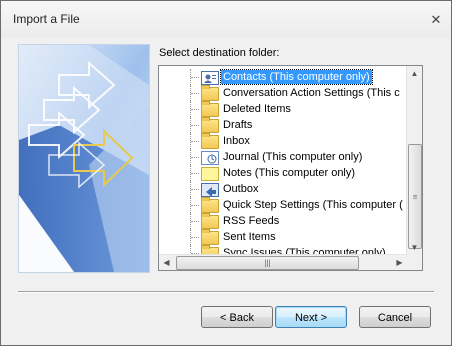  I want to click on vertical-scrollbar: ▲ ≡ ▼, so click(414, 160).